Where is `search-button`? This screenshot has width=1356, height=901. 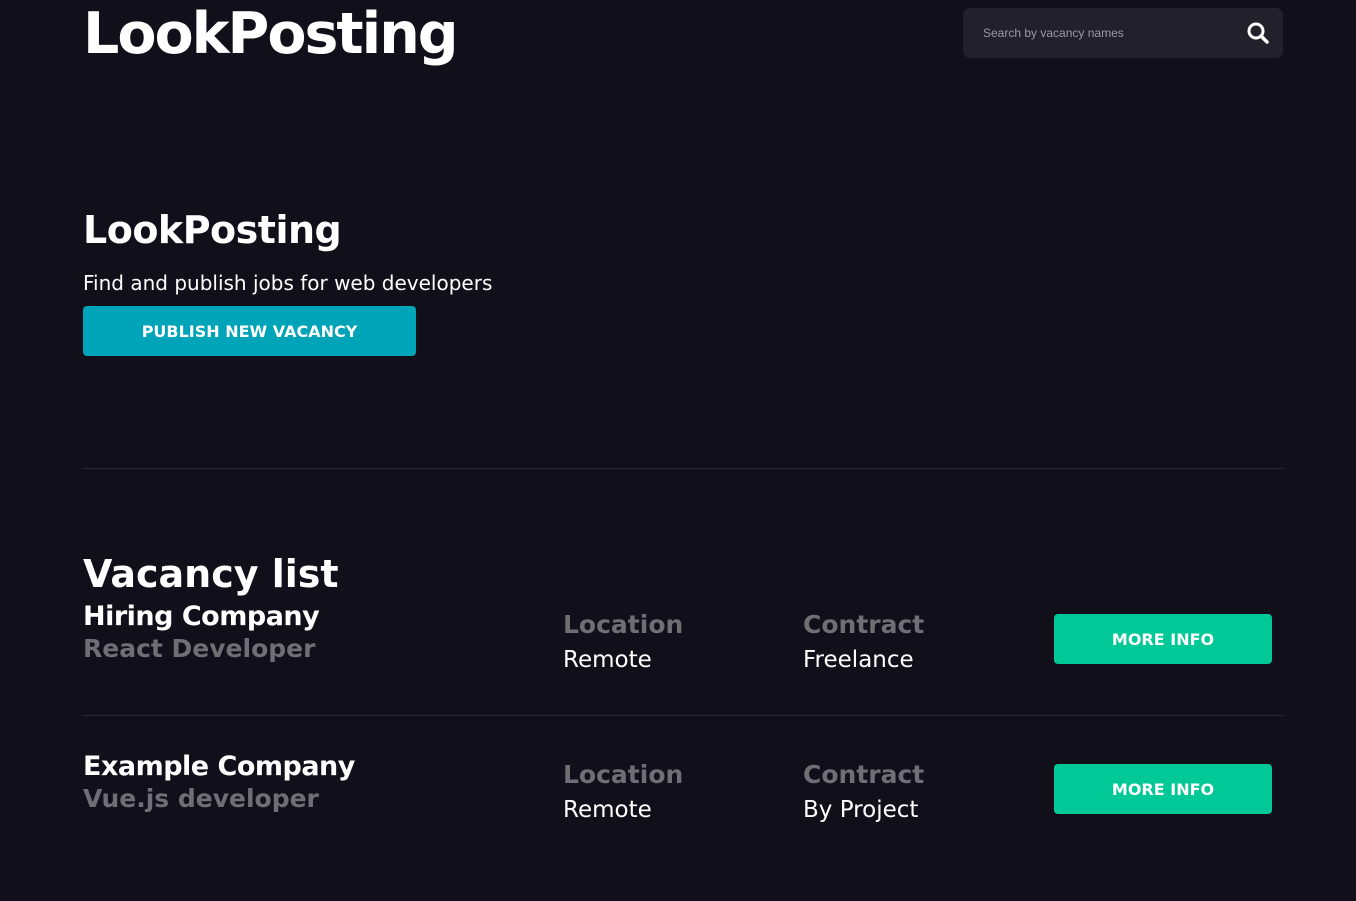
search-button is located at coordinates (1258, 33).